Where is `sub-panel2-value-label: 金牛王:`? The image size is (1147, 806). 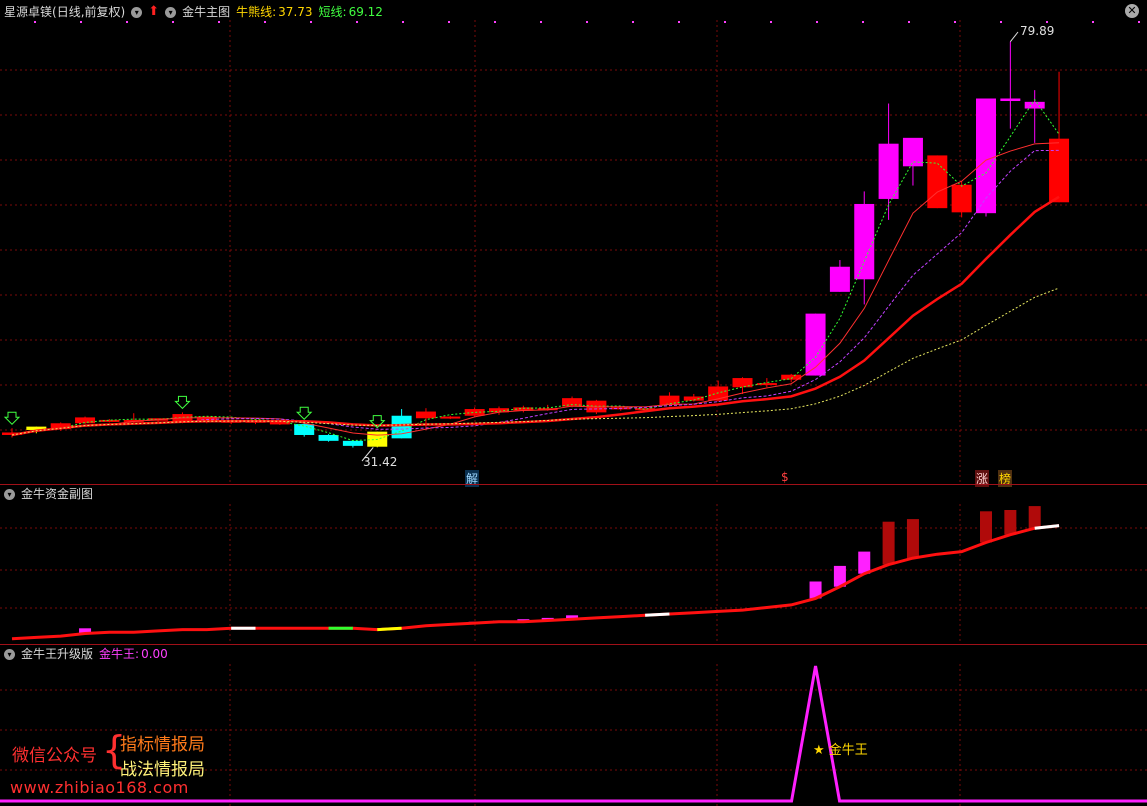 sub-panel2-value-label: 金牛王: is located at coordinates (119, 654).